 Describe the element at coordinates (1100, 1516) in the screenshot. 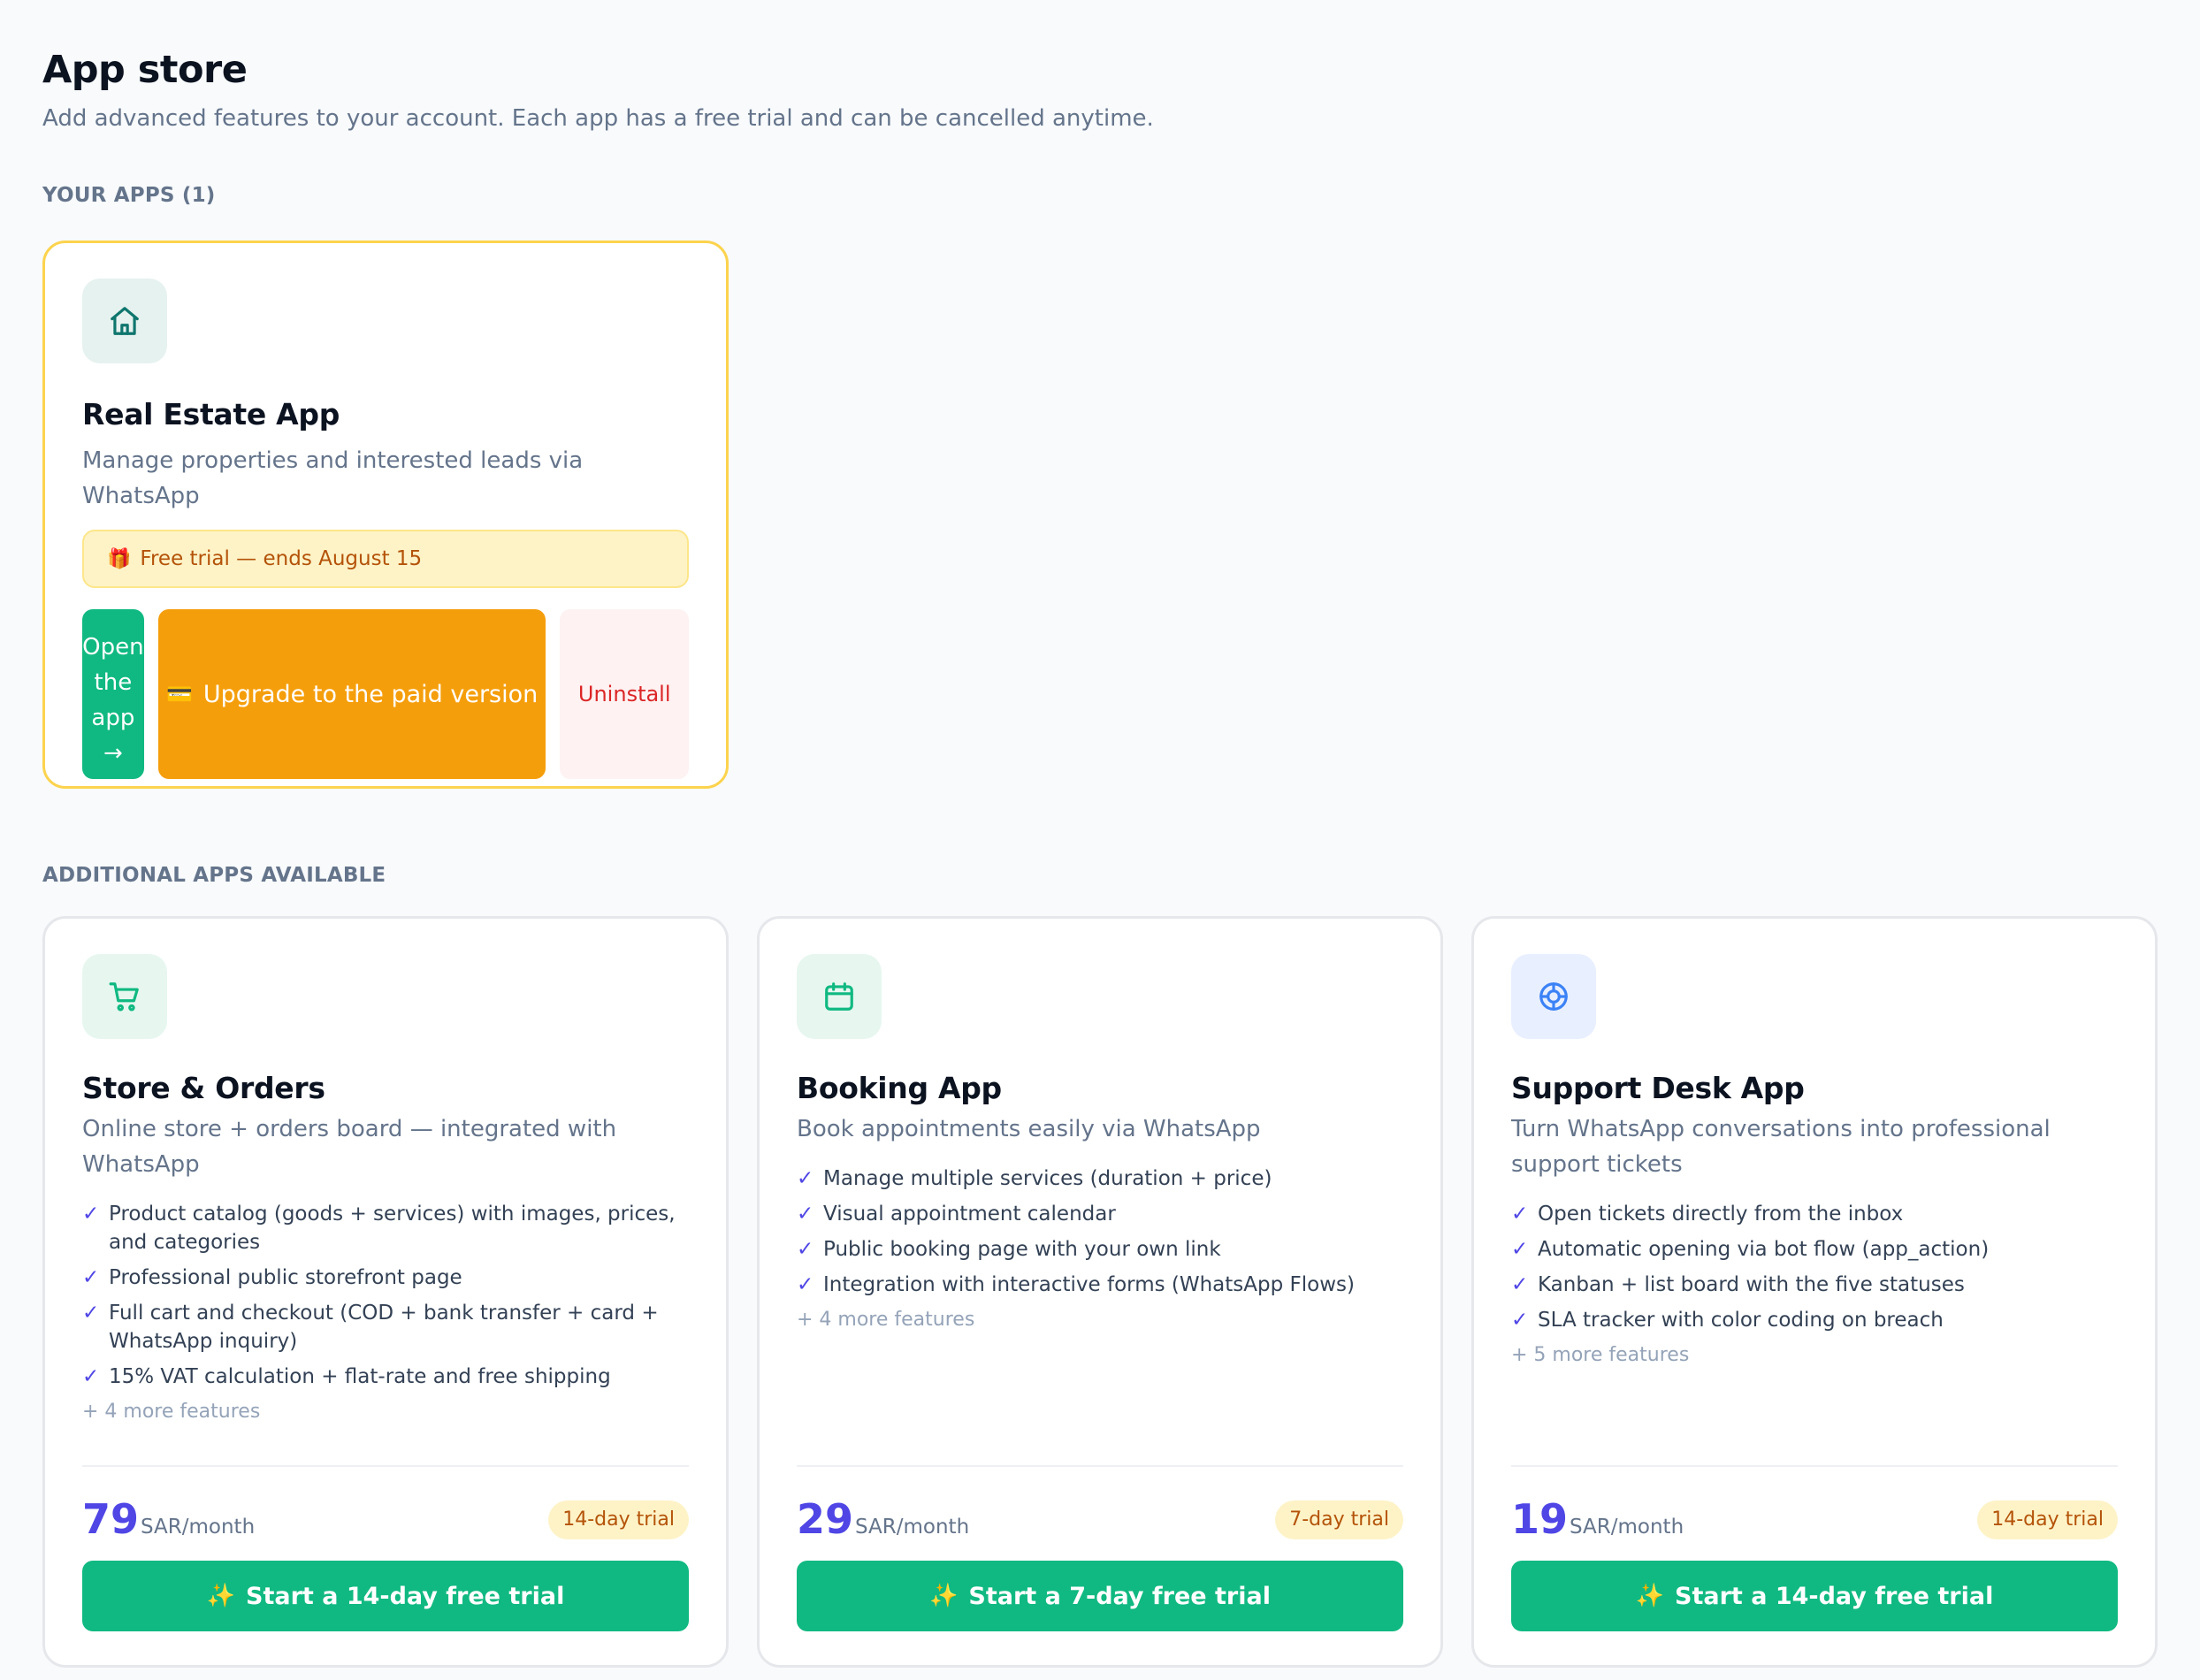

I see `price-row: 29 SAR/month 7-day trial` at that location.